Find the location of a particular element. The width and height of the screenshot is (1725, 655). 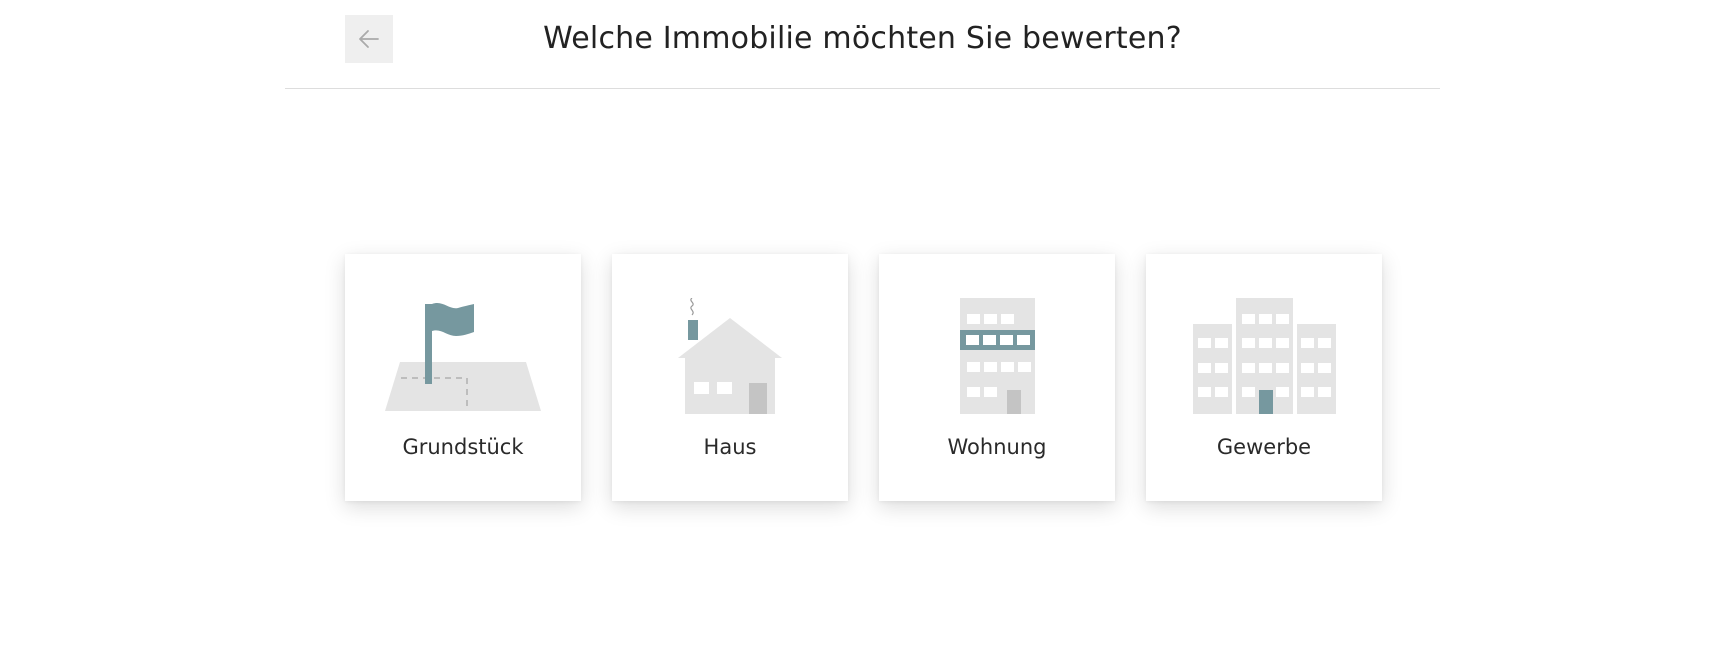

card-grundstueck: Grundstück is located at coordinates (463, 377).